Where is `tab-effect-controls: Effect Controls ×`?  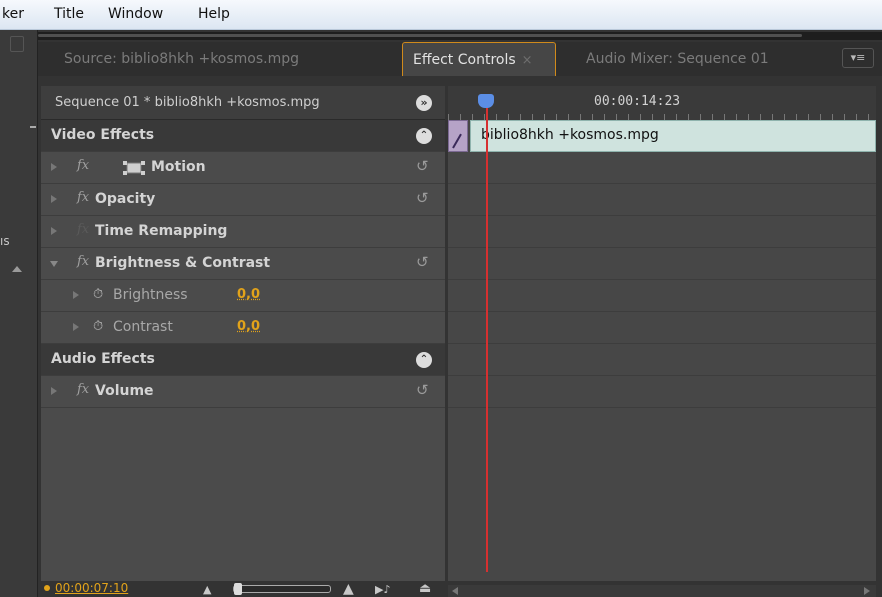 tab-effect-controls: Effect Controls × is located at coordinates (479, 59).